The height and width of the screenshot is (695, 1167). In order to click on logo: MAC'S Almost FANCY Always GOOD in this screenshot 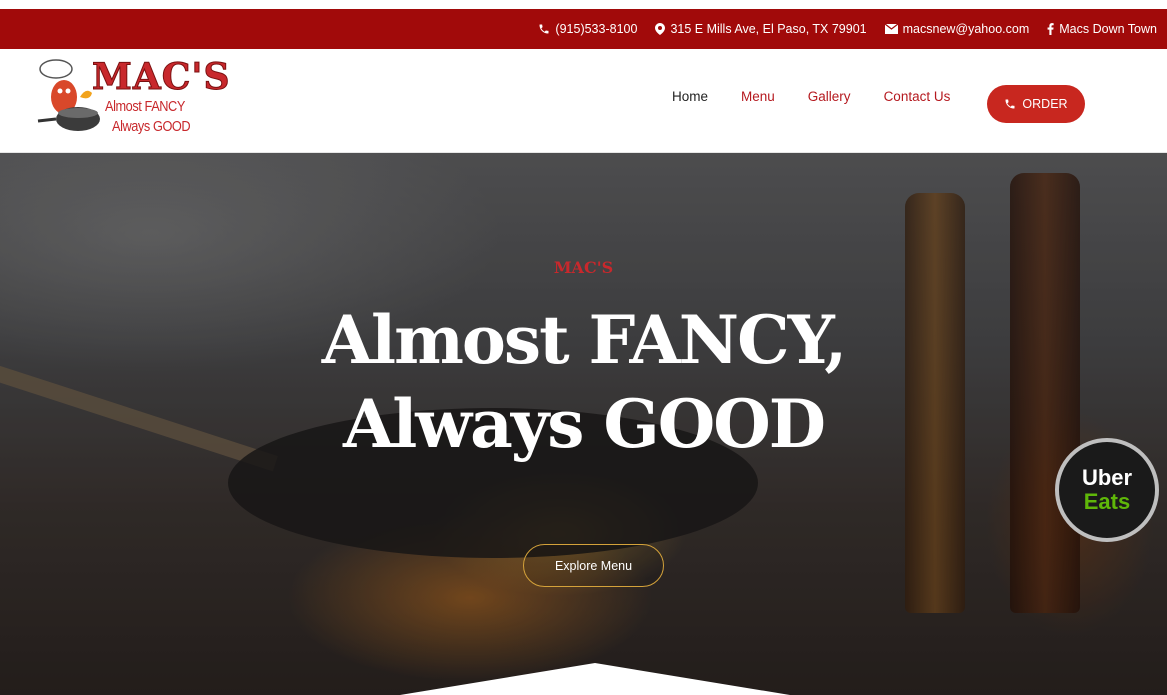, I will do `click(130, 99)`.